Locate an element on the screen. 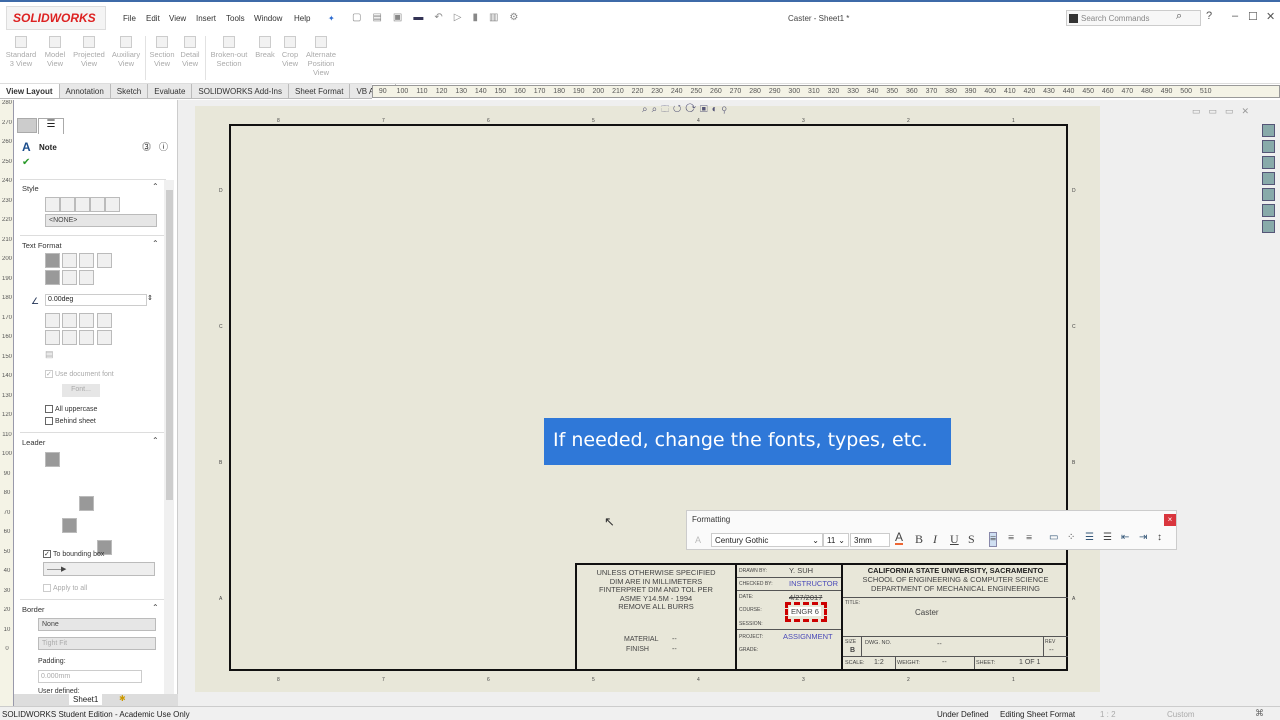 This screenshot has width=1280, height=720. whats-new-icon: ⓷ is located at coordinates (146, 146).